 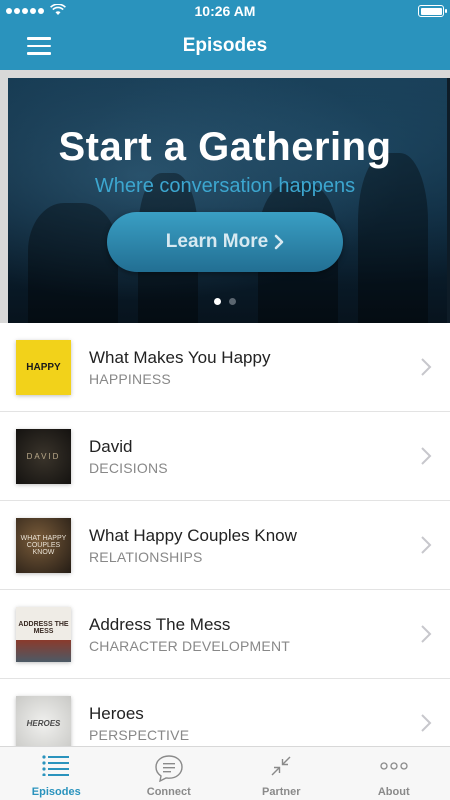 I want to click on episode-category: CHARACTER DEVELOPMENT, so click(x=190, y=646).